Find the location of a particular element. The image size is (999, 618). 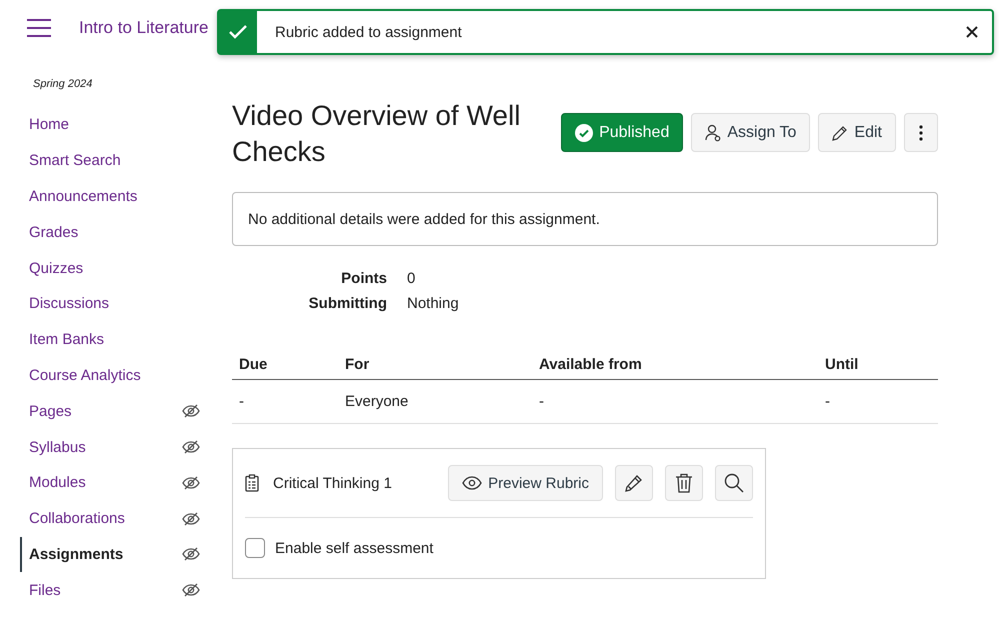

column-header: Until is located at coordinates (878, 365).